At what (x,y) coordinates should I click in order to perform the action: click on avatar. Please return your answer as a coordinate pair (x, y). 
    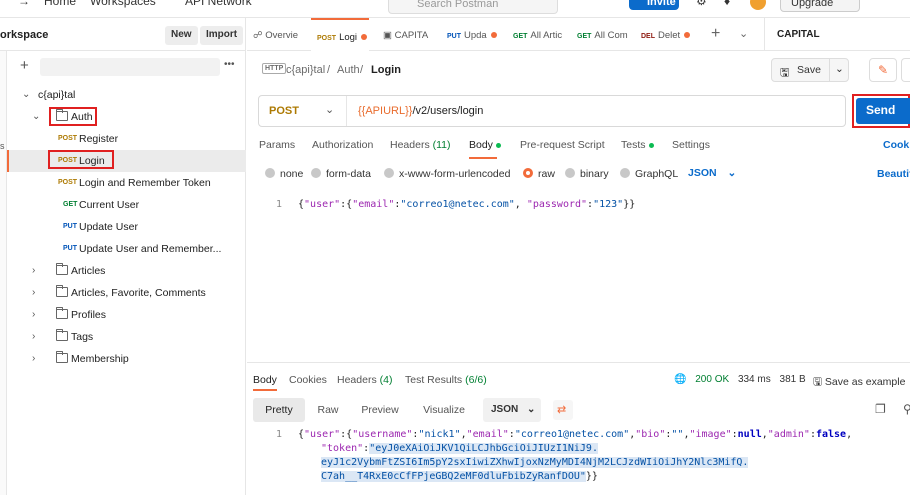
    Looking at the image, I should click on (758, 5).